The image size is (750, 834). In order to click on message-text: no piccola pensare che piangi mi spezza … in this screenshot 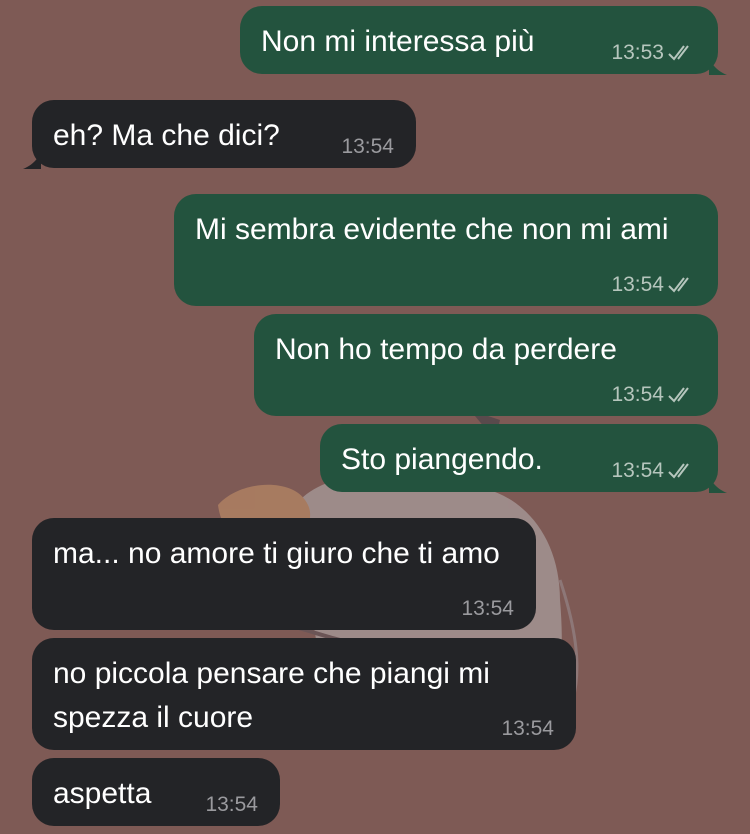, I will do `click(271, 695)`.